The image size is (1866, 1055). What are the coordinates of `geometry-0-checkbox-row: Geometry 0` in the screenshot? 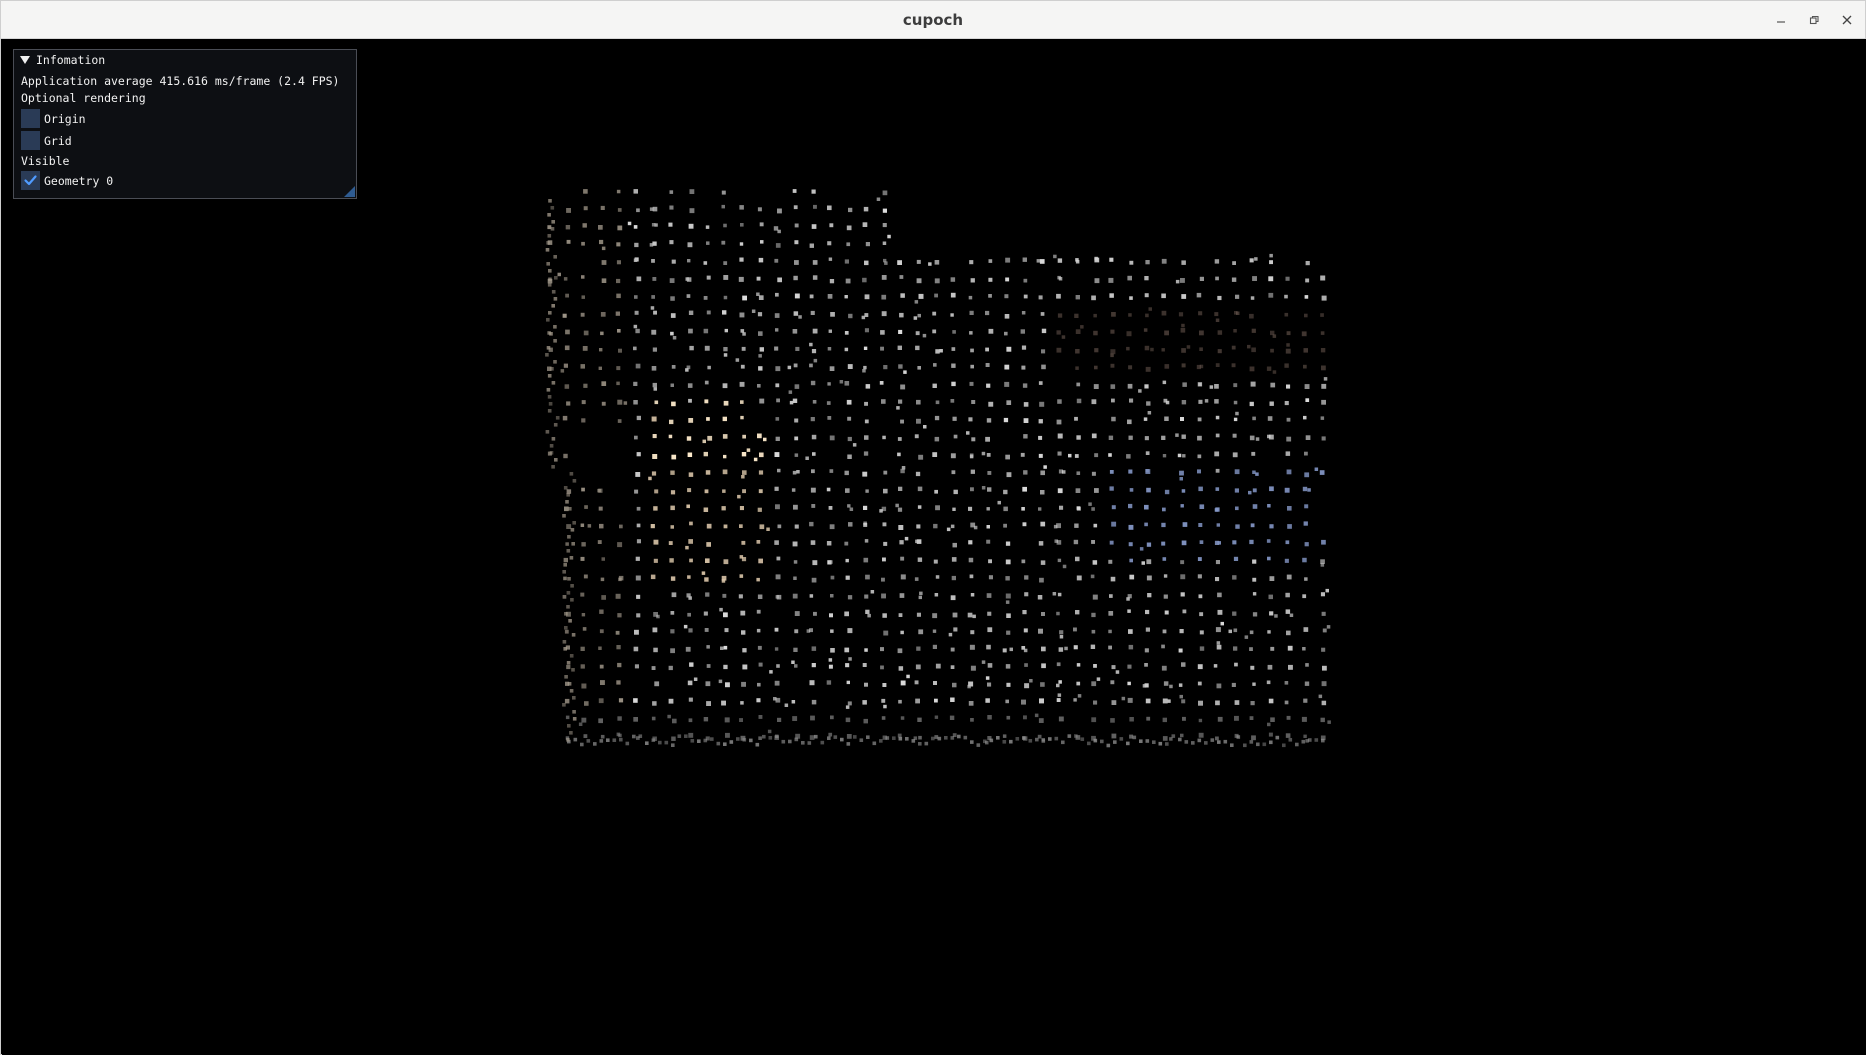 It's located at (67, 180).